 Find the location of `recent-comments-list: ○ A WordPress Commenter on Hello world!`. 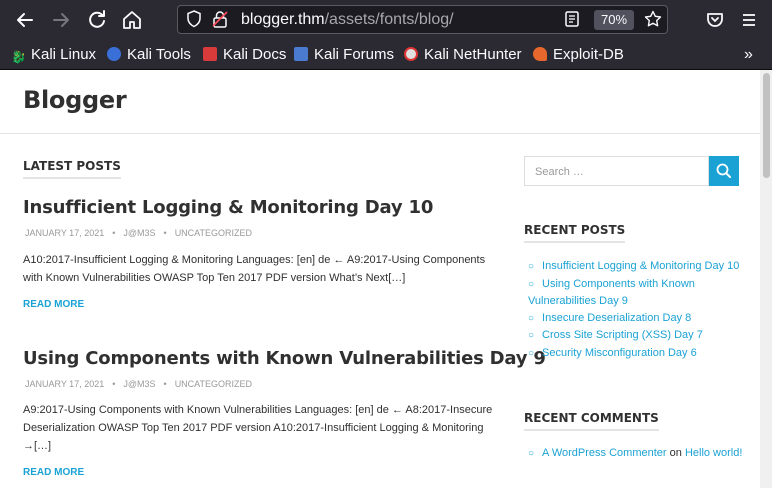

recent-comments-list: ○ A WordPress Commenter on Hello world! is located at coordinates (635, 454).